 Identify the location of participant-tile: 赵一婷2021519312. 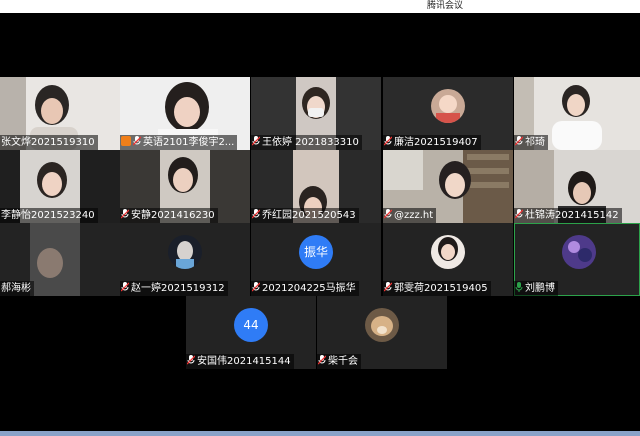
(185, 259).